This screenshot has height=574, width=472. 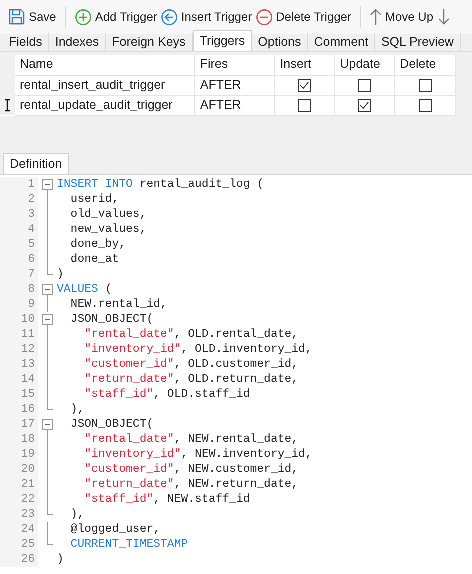 I want to click on add-icon, so click(x=83, y=17).